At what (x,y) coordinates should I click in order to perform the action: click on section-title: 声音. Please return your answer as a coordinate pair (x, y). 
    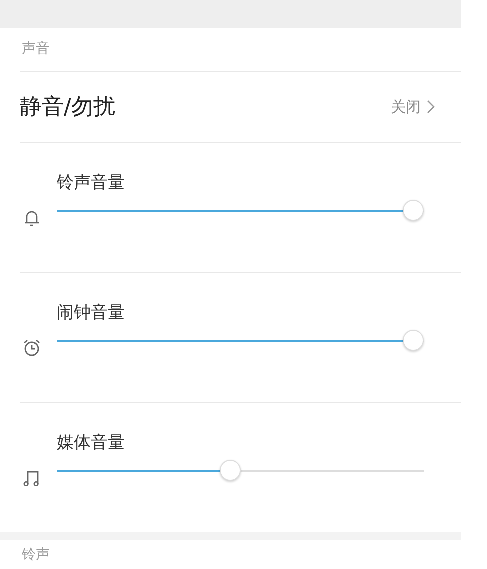
    Looking at the image, I should click on (36, 49).